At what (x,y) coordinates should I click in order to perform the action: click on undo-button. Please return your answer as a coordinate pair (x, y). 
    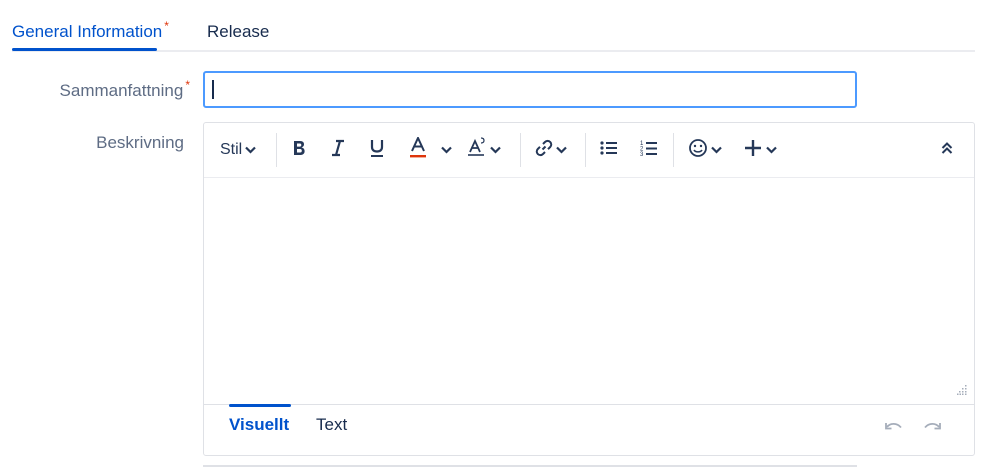
    Looking at the image, I should click on (894, 430).